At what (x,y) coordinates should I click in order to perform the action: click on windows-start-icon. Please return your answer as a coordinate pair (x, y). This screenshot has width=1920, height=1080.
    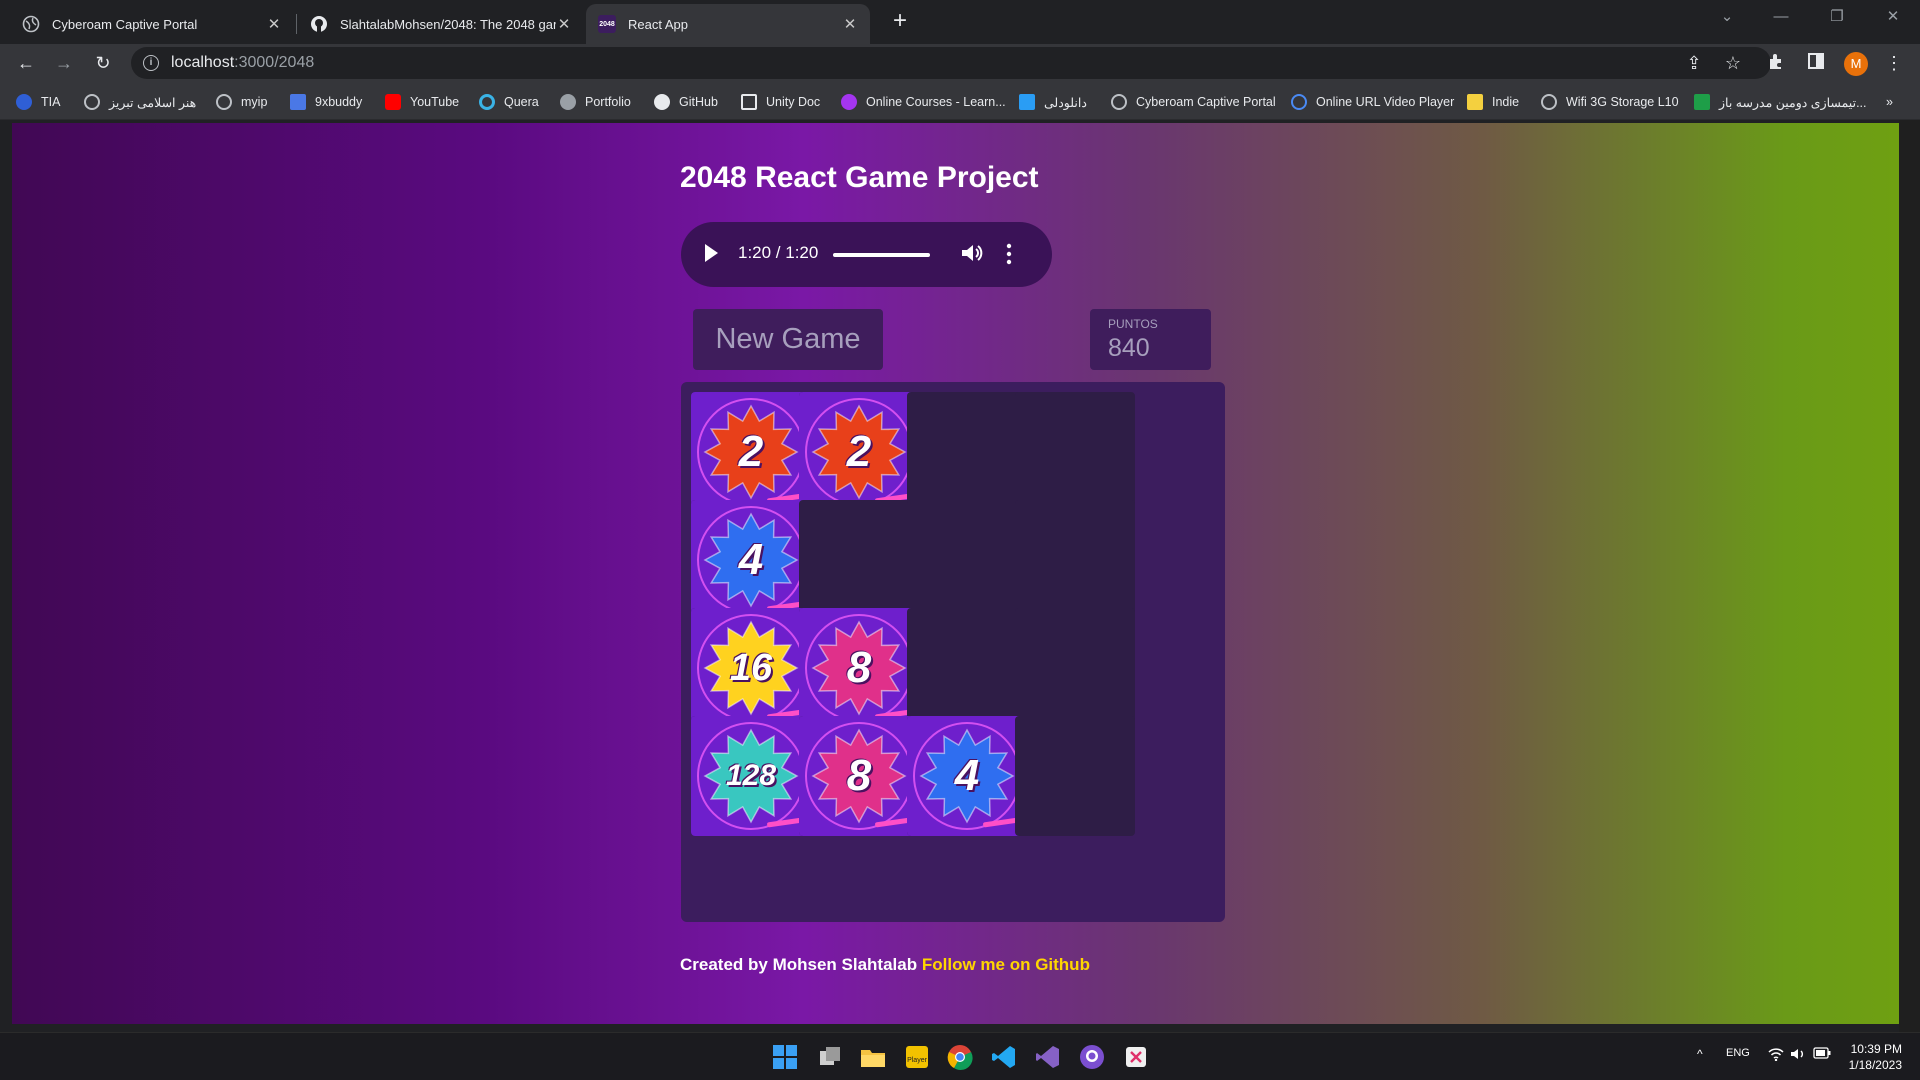
    Looking at the image, I should click on (785, 1057).